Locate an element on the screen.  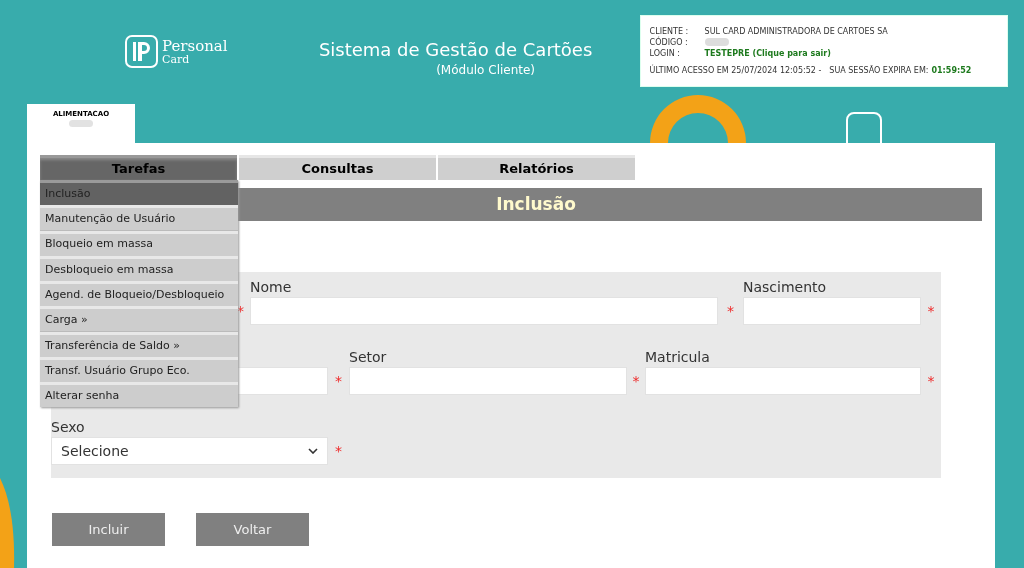
field-label: Matricula is located at coordinates (677, 357).